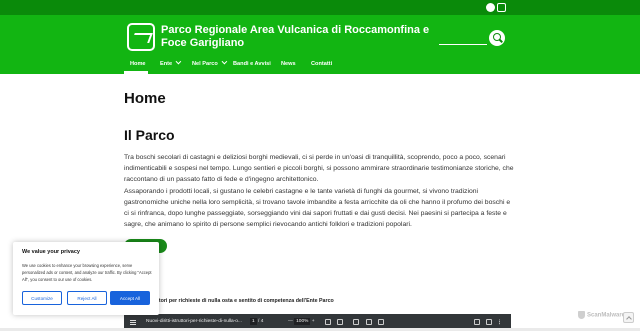 The image size is (640, 331). What do you see at coordinates (87, 298) in the screenshot?
I see `reject-all-button: Reject All` at bounding box center [87, 298].